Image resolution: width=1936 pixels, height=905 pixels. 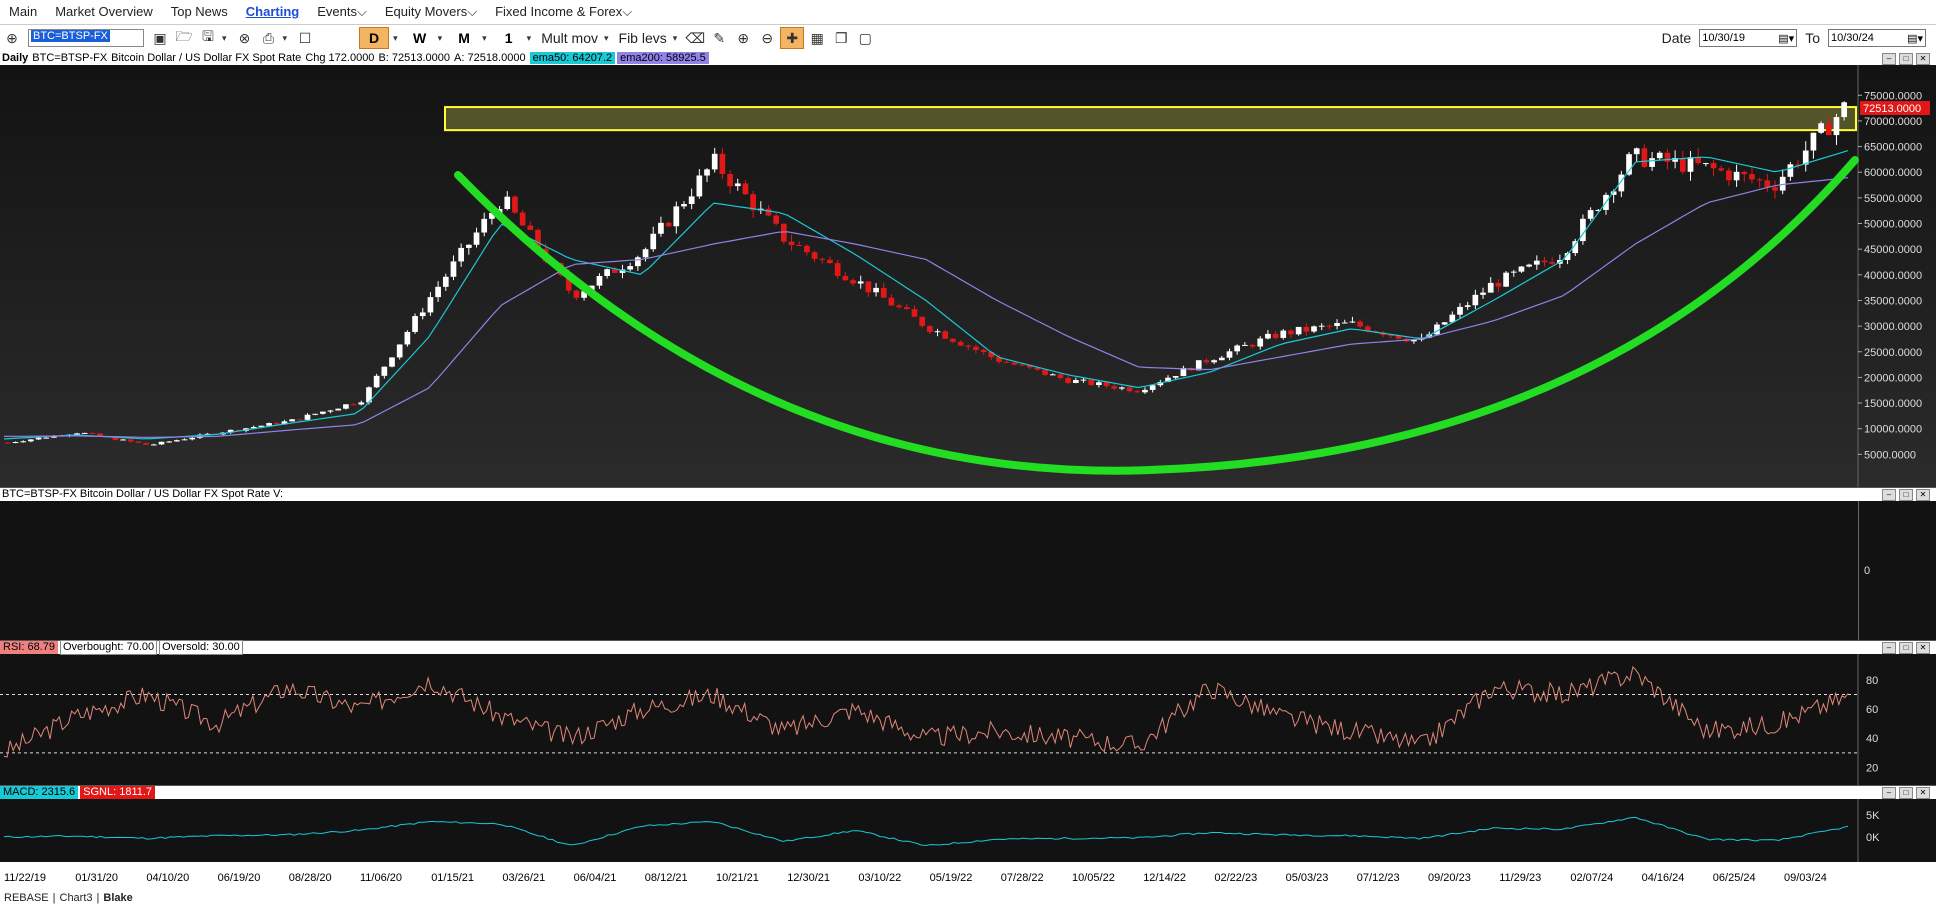 I want to click on add-icon: ⊕, so click(x=12, y=38).